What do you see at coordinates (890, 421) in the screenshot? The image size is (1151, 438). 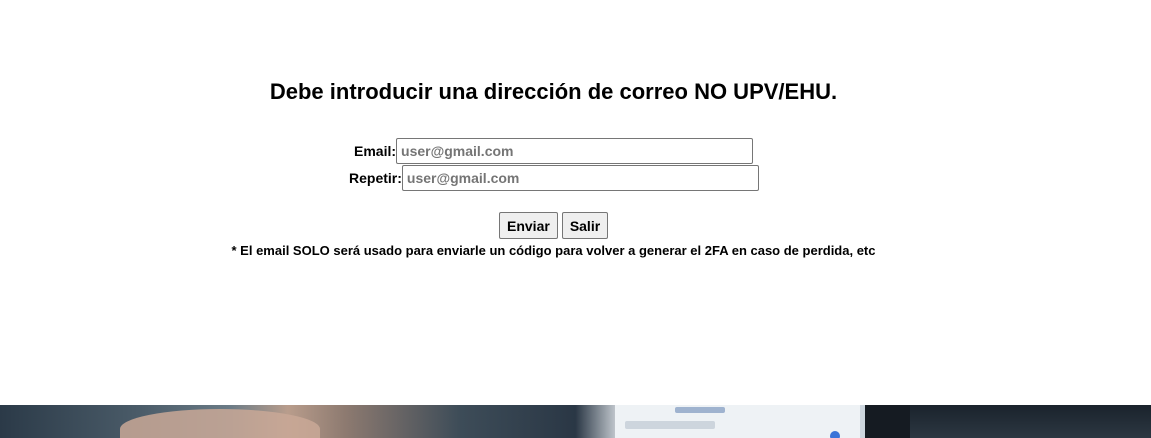 I see `device-edge-graphic` at bounding box center [890, 421].